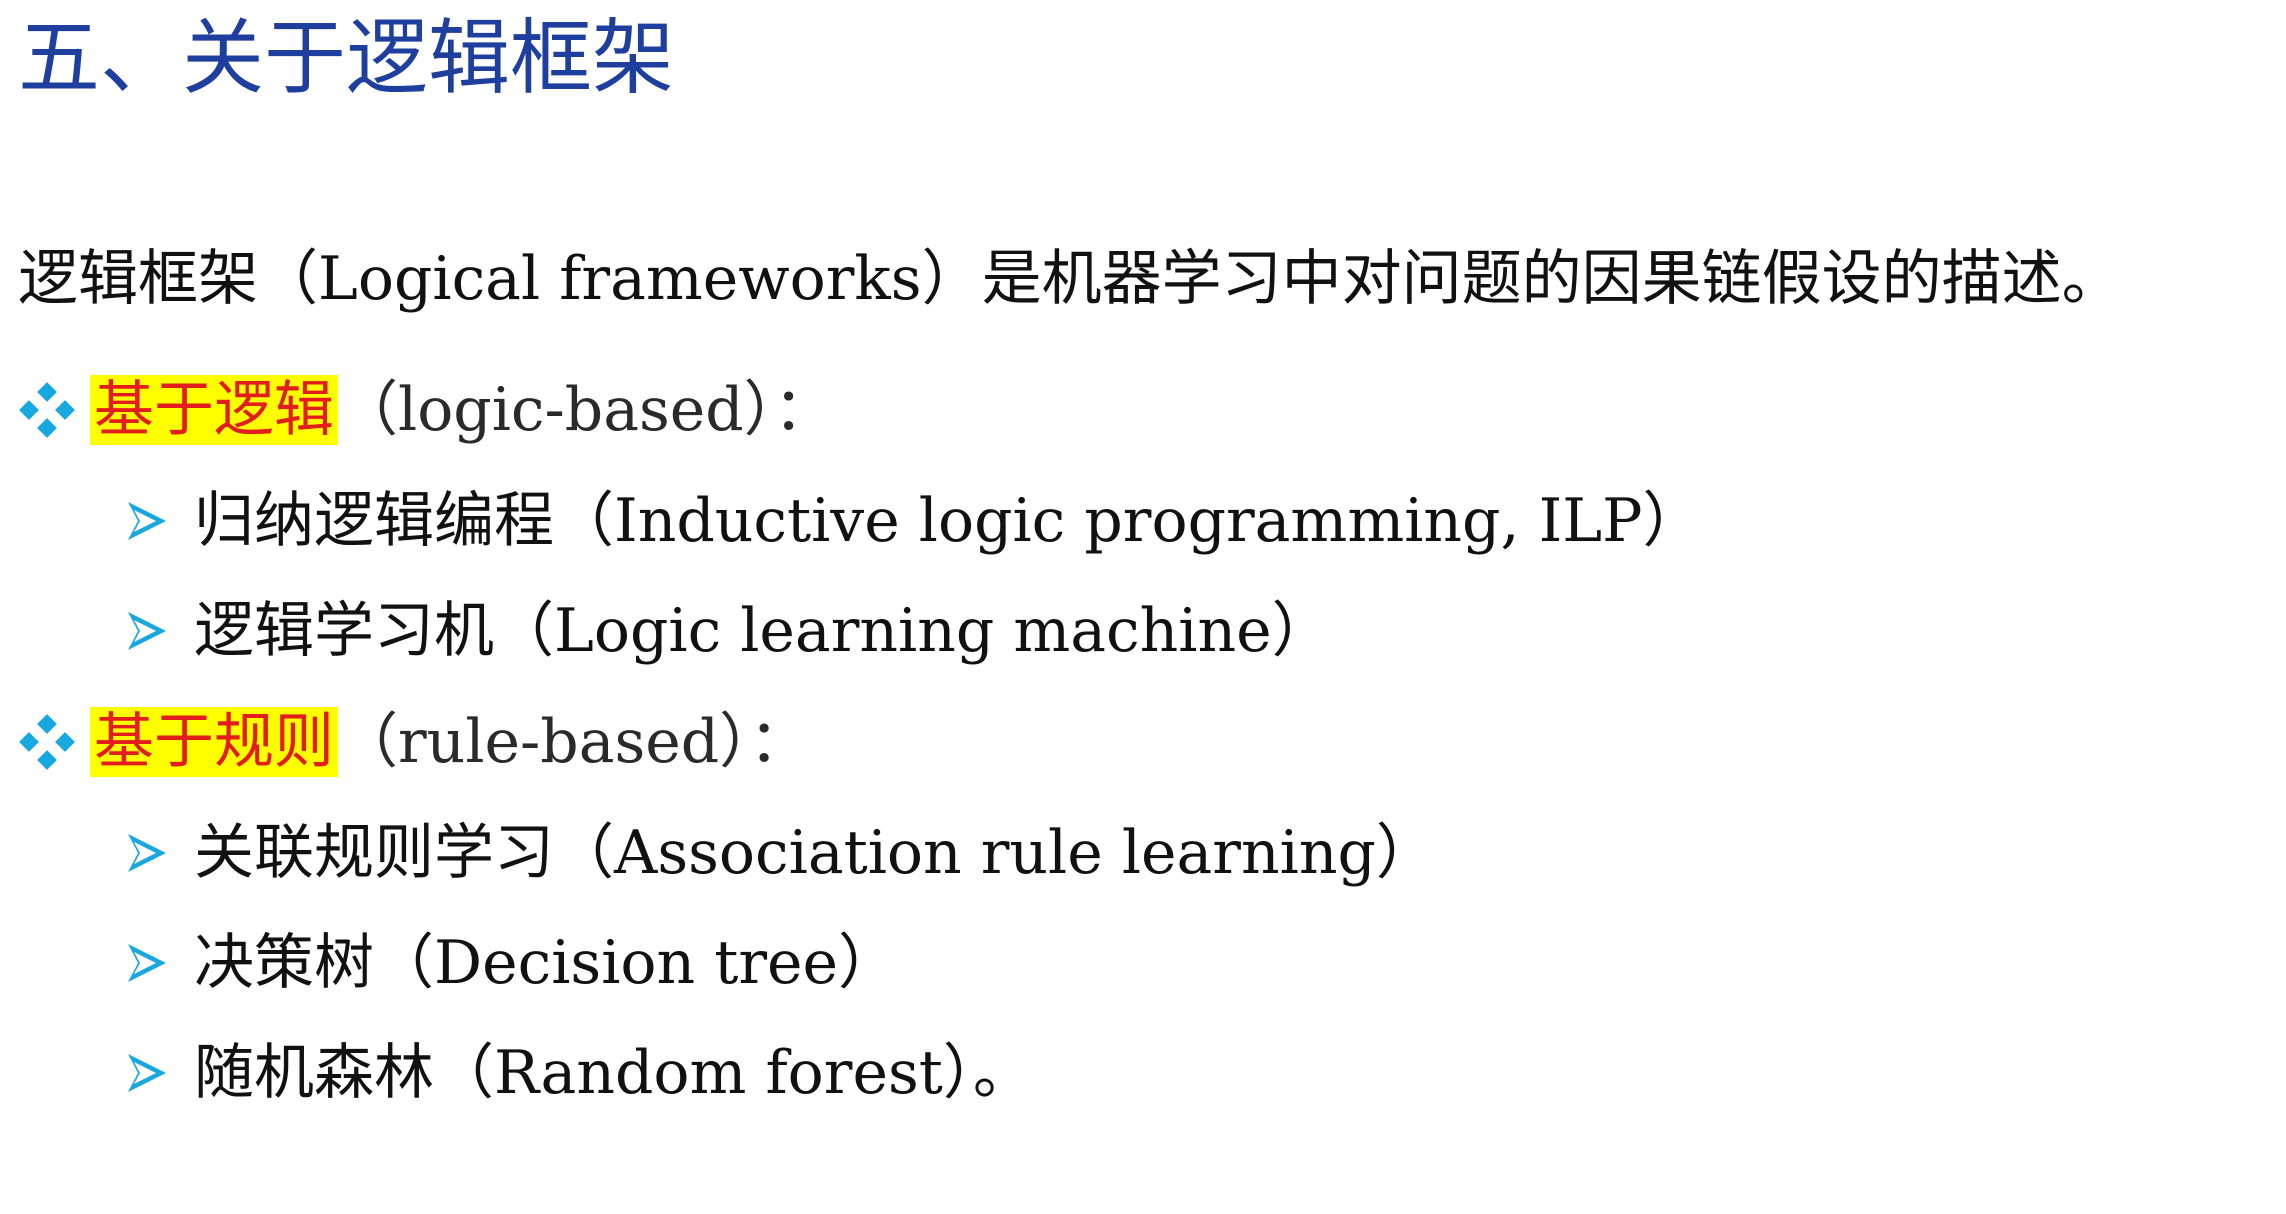  I want to click on section-suffix: （logic-based）：, so click(586, 410).